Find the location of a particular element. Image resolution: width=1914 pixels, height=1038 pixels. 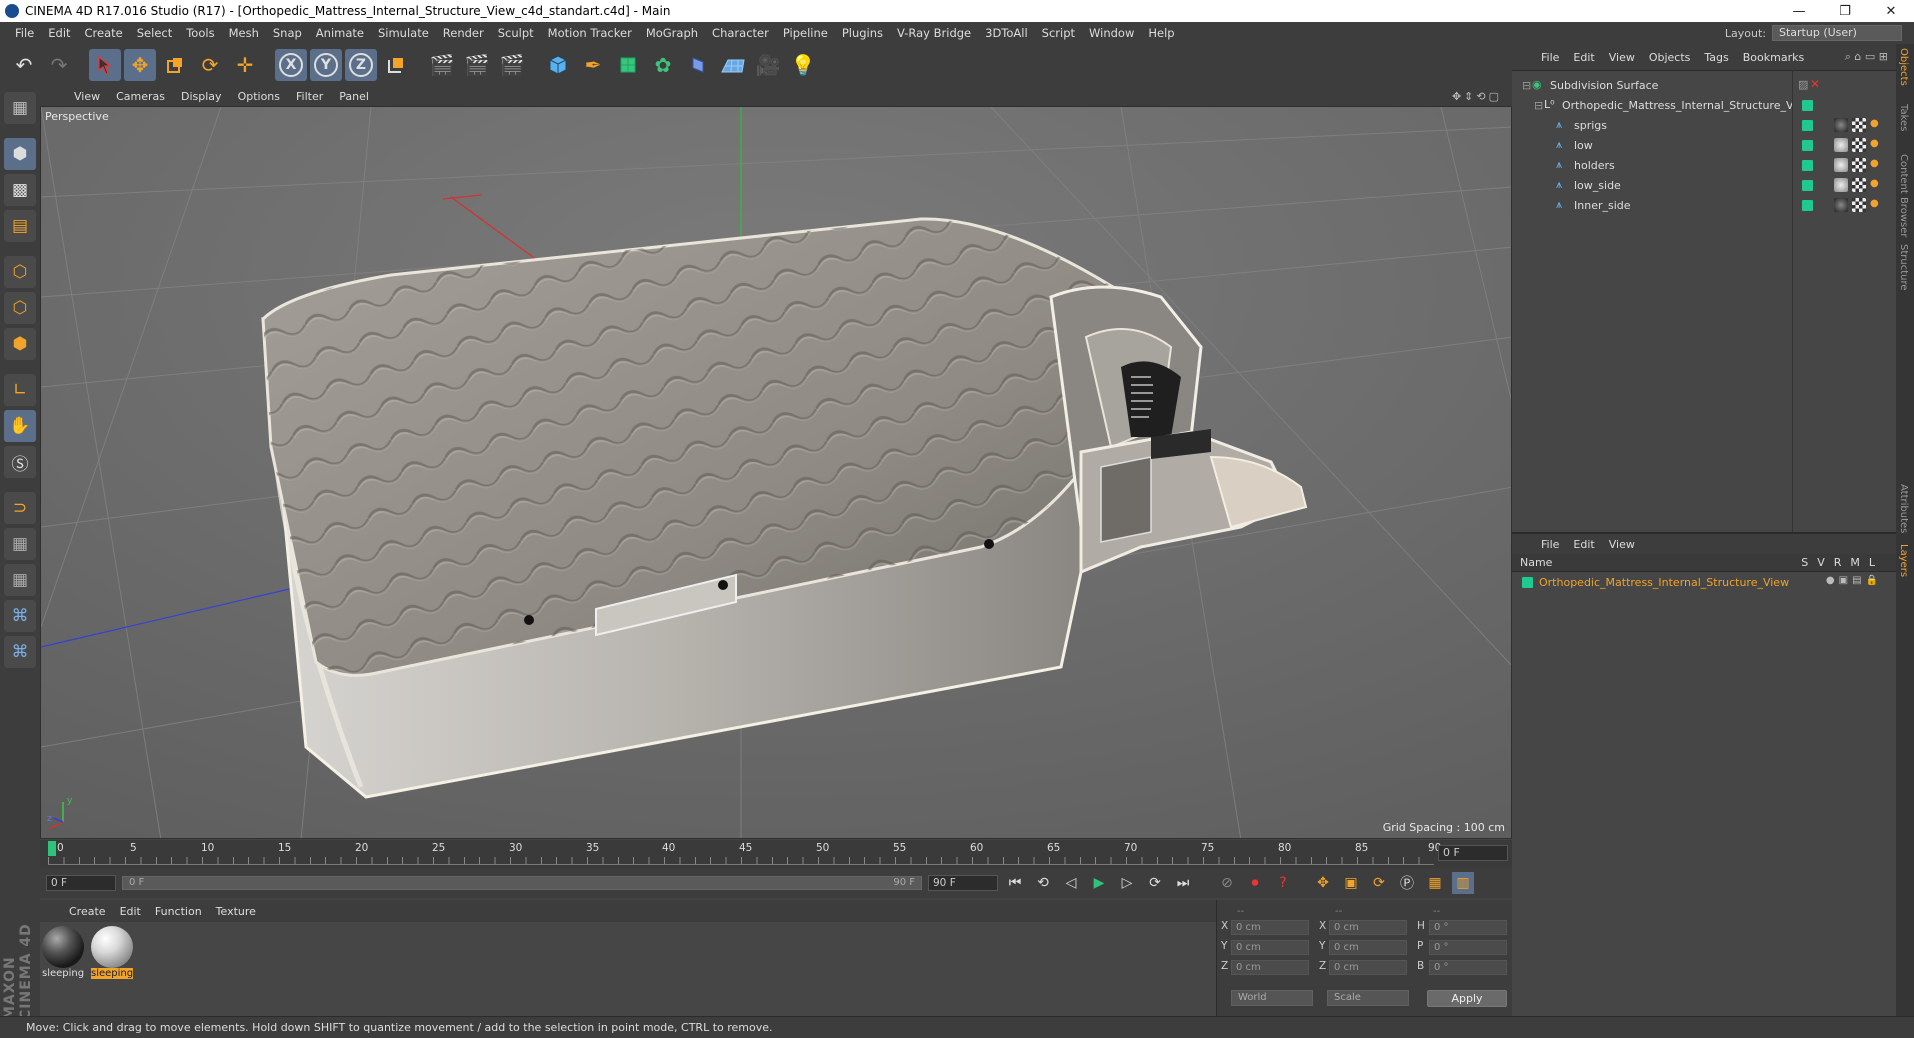

rotation-h-field: 0 ° is located at coordinates (1468, 927).